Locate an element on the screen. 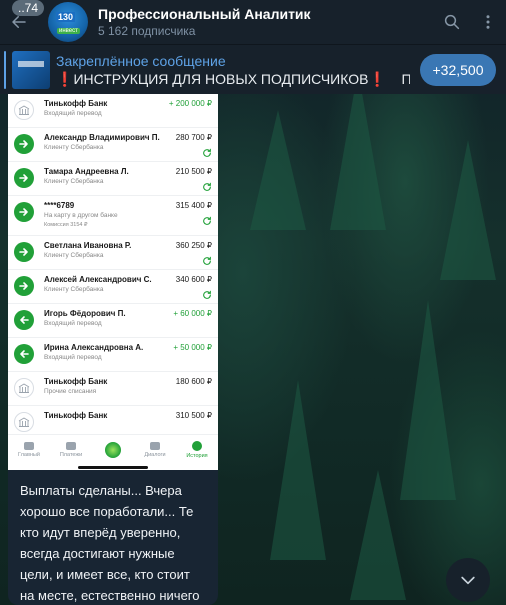 This screenshot has height=605, width=506. tab-main: Главный is located at coordinates (29, 449).